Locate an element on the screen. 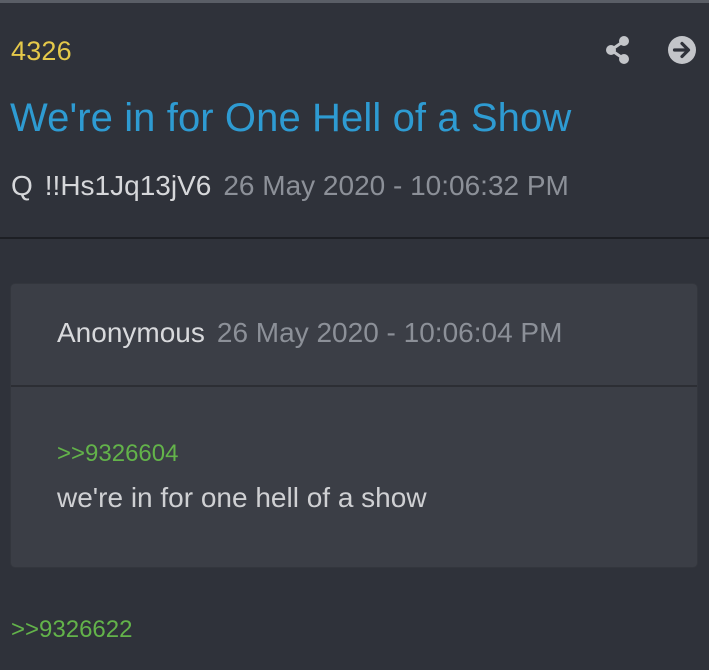 The image size is (709, 670). post-author: Q is located at coordinates (22, 185).